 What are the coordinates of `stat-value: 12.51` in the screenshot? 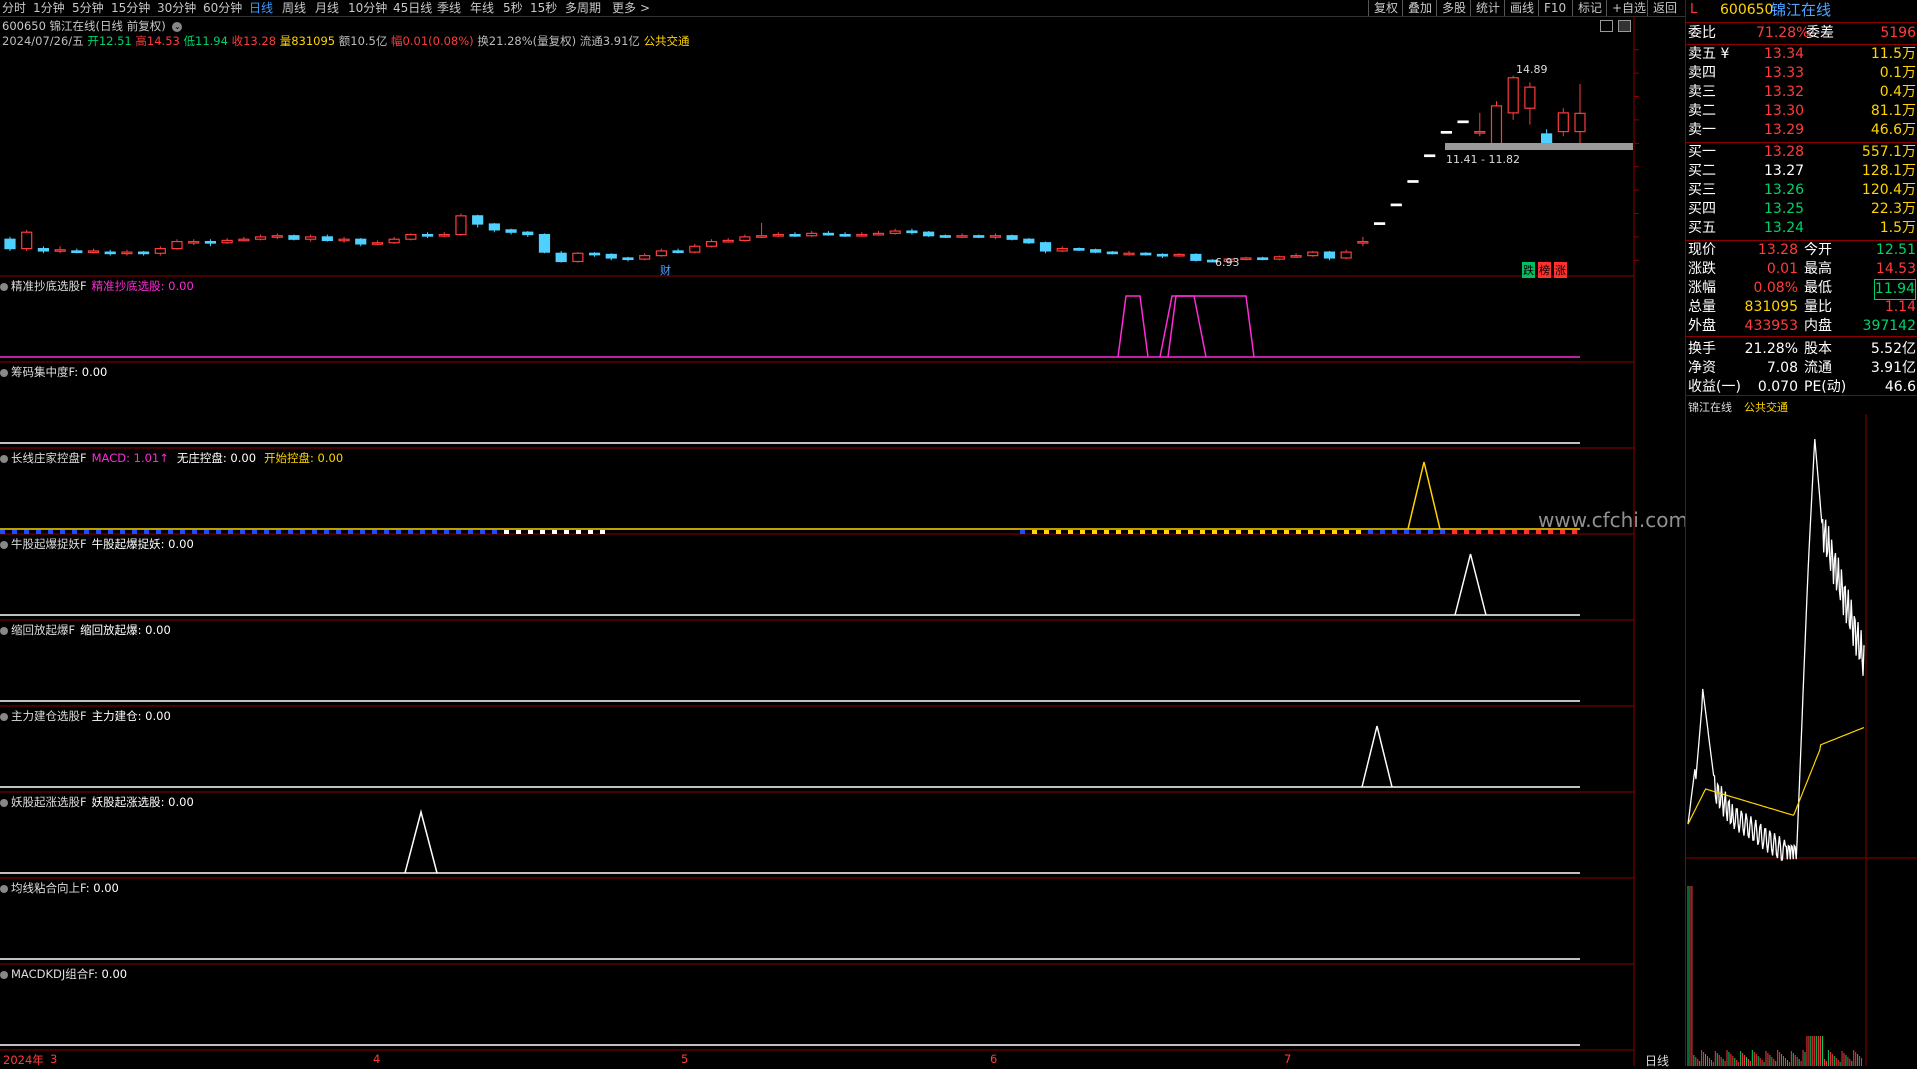 It's located at (1895, 250).